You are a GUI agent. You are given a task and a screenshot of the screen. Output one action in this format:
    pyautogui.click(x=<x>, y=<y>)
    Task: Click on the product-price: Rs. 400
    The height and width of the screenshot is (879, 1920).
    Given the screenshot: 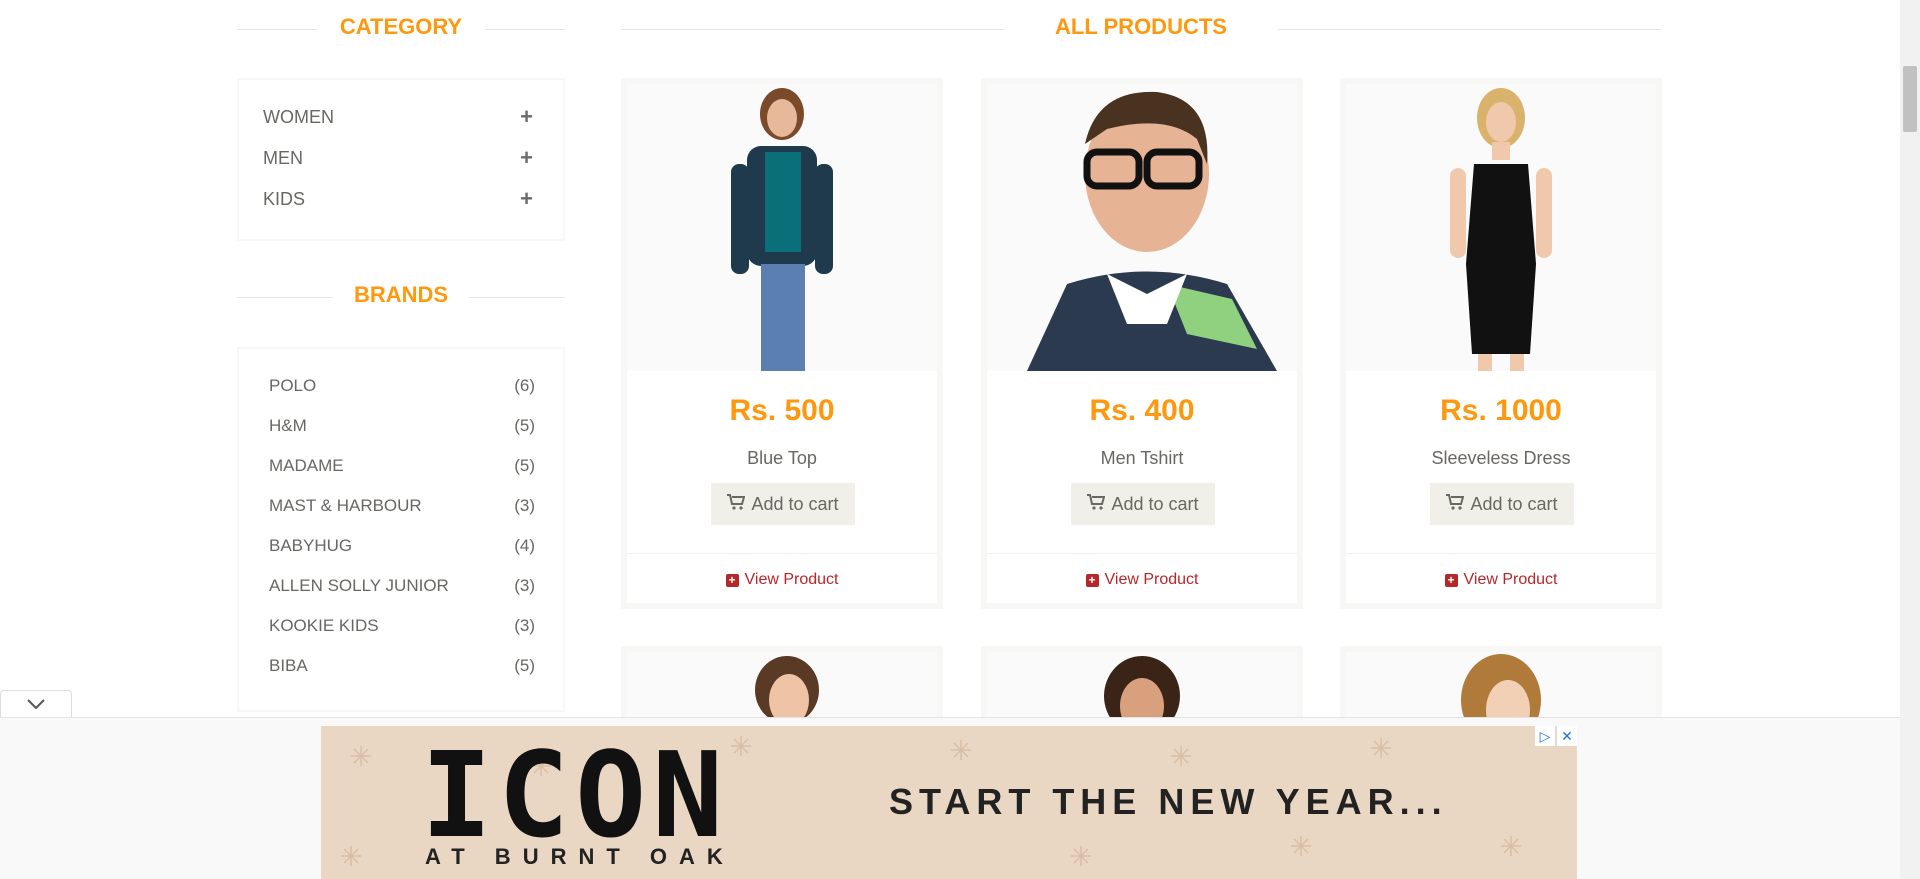 What is the action you would take?
    pyautogui.click(x=1142, y=410)
    